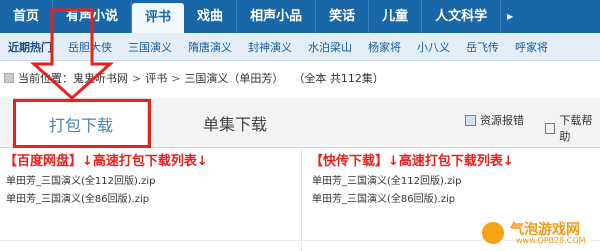  I want to click on breadcrumb-category-link: 评书, so click(156, 78).